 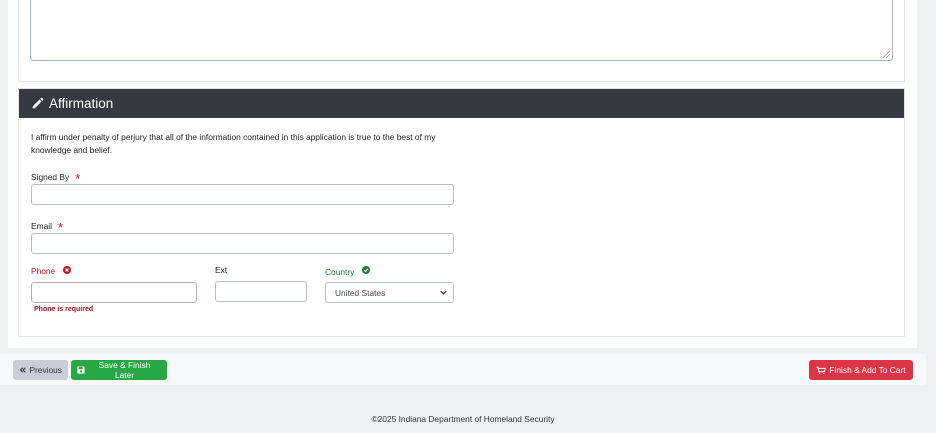 What do you see at coordinates (64, 309) in the screenshot?
I see `phone-error-message: Phone is required` at bounding box center [64, 309].